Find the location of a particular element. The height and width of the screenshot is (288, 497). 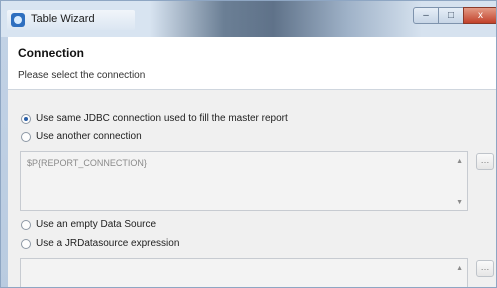

maximize-button: □ is located at coordinates (451, 15).